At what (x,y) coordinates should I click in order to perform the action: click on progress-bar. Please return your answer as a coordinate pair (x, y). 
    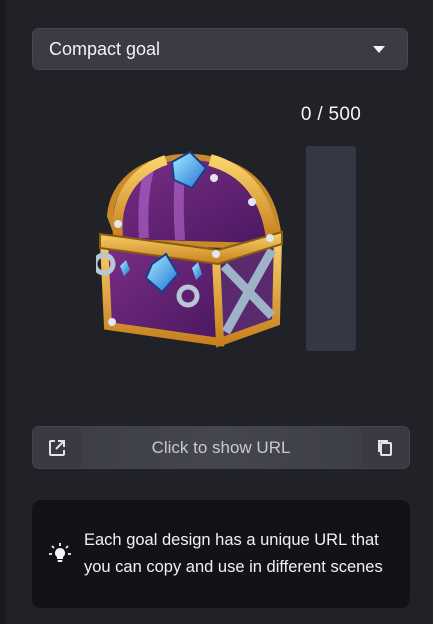
    Looking at the image, I should click on (331, 248).